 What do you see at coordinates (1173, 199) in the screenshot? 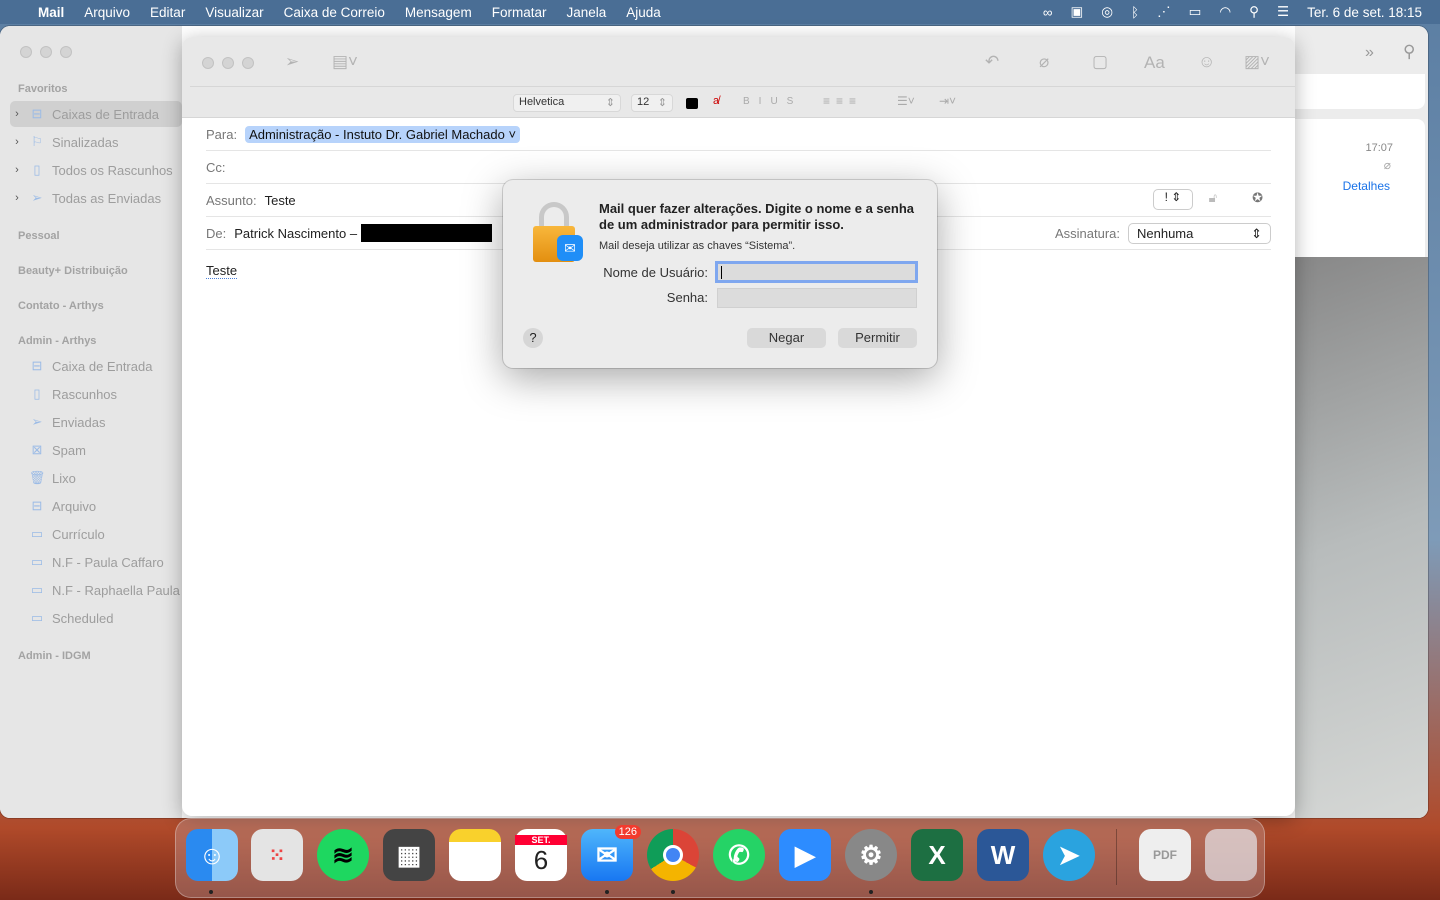
I see `priority-select: ! ⇕` at bounding box center [1173, 199].